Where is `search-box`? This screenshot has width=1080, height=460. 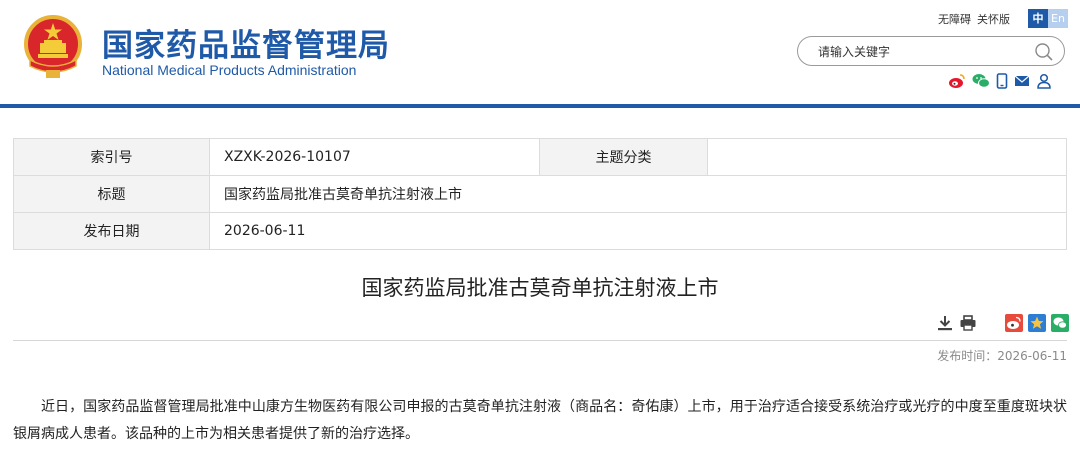 search-box is located at coordinates (931, 51).